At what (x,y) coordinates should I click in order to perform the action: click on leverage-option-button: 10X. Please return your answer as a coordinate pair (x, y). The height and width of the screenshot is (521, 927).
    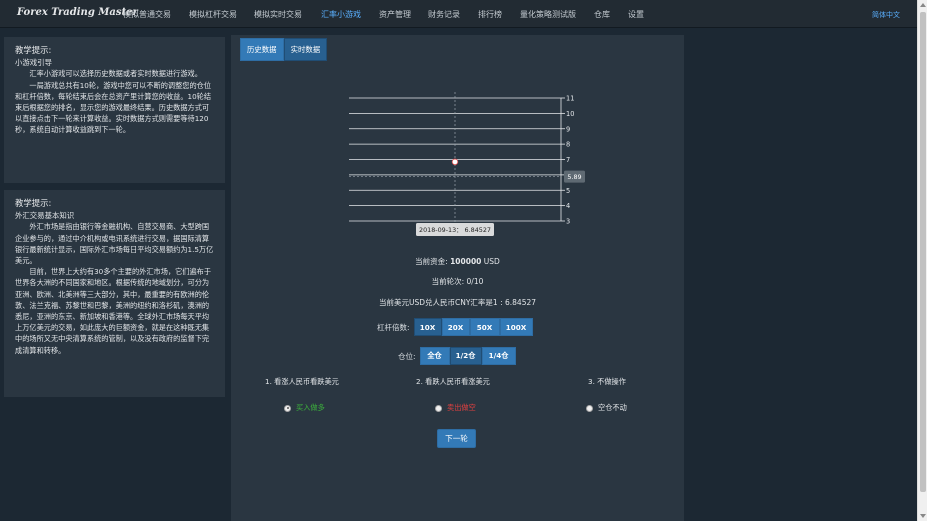
    Looking at the image, I should click on (427, 327).